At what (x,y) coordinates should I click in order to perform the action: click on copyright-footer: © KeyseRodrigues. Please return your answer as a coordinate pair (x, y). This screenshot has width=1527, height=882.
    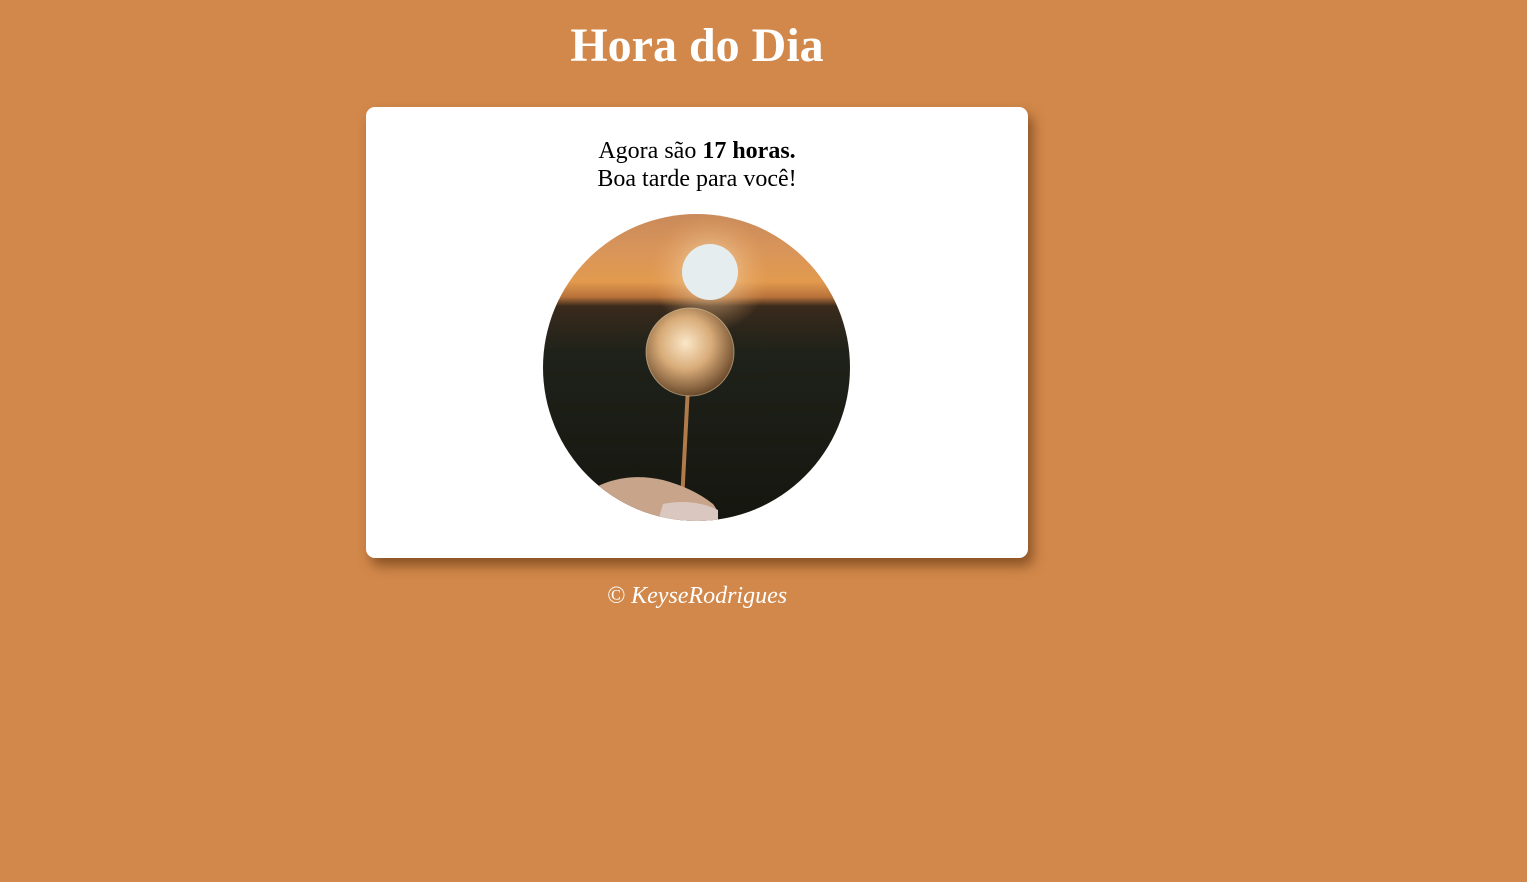
    Looking at the image, I should click on (697, 596).